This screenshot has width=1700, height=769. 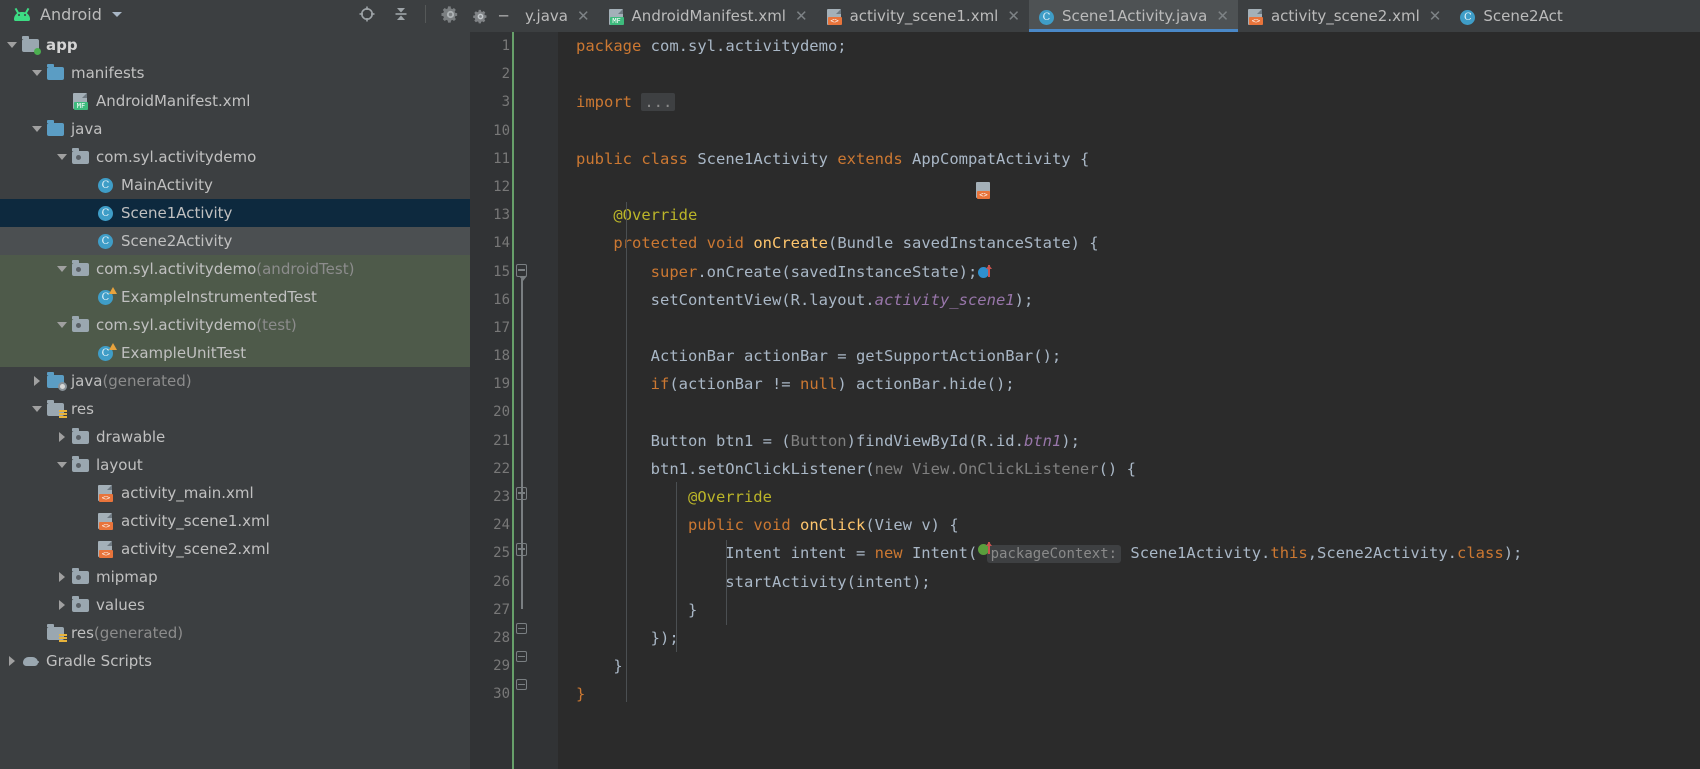 What do you see at coordinates (493, 553) in the screenshot?
I see `line-number: 25` at bounding box center [493, 553].